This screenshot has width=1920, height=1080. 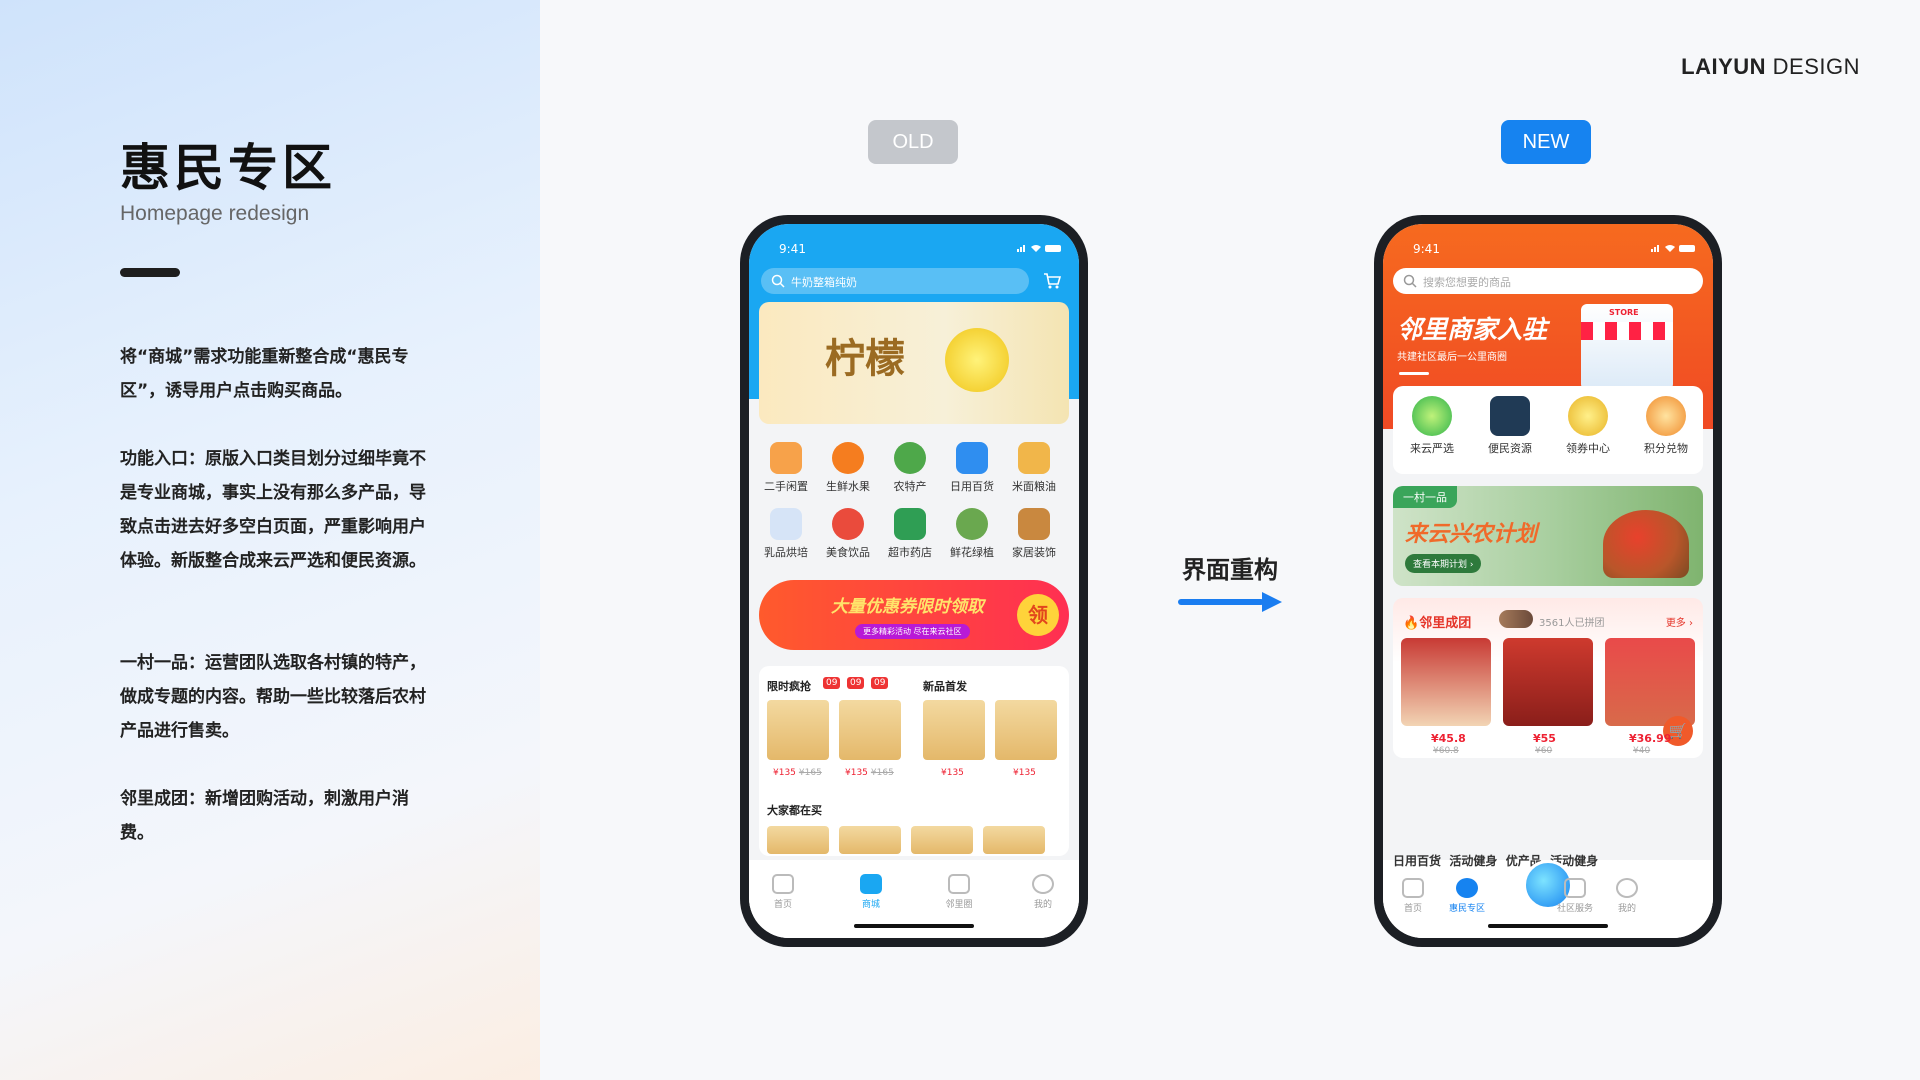 What do you see at coordinates (1627, 347) in the screenshot?
I see `store-illustration: STORE` at bounding box center [1627, 347].